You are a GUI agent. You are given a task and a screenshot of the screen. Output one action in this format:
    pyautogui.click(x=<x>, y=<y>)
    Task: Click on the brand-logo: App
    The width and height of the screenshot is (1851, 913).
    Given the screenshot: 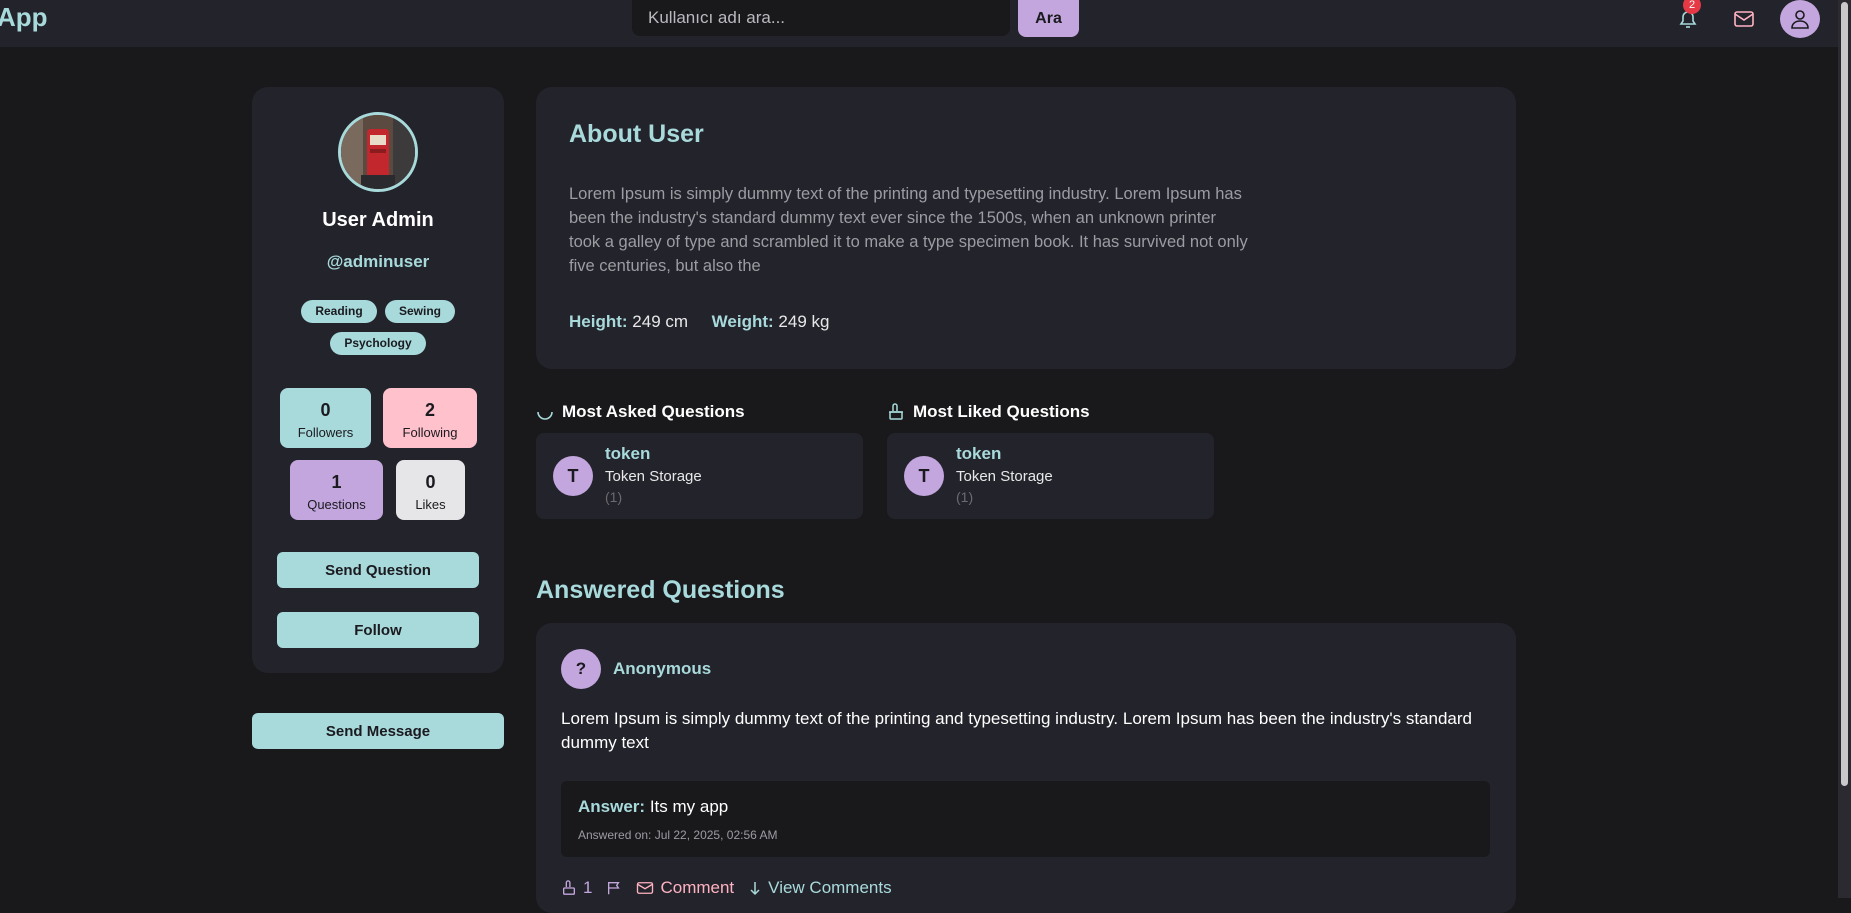 What is the action you would take?
    pyautogui.click(x=24, y=17)
    